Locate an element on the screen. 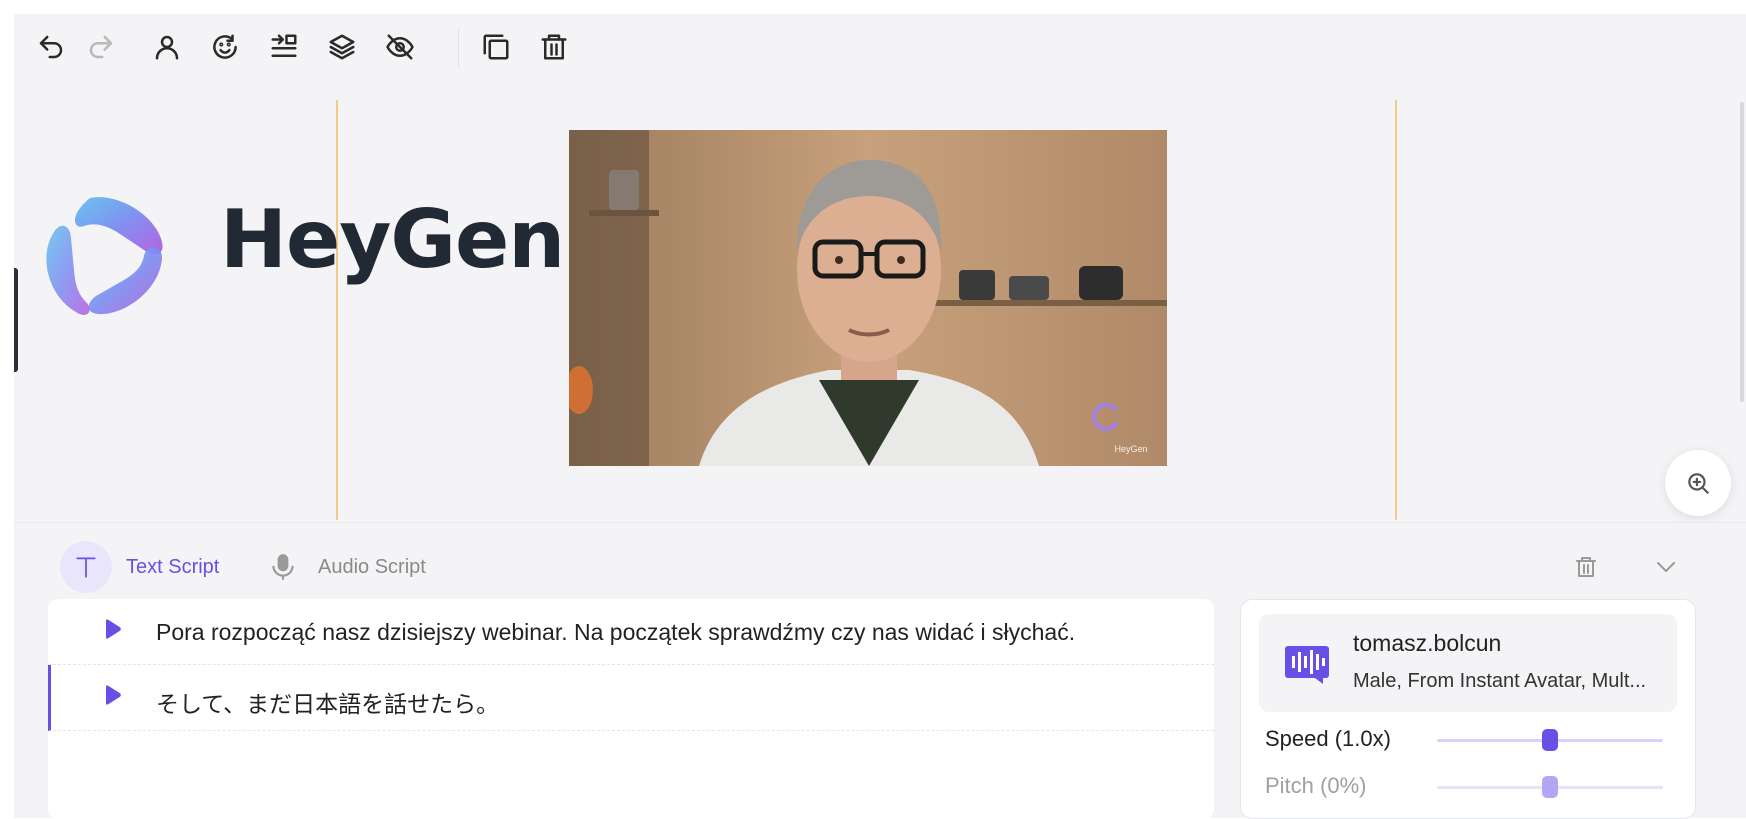 The width and height of the screenshot is (1746, 819). voice-wave-icon is located at coordinates (1307, 665).